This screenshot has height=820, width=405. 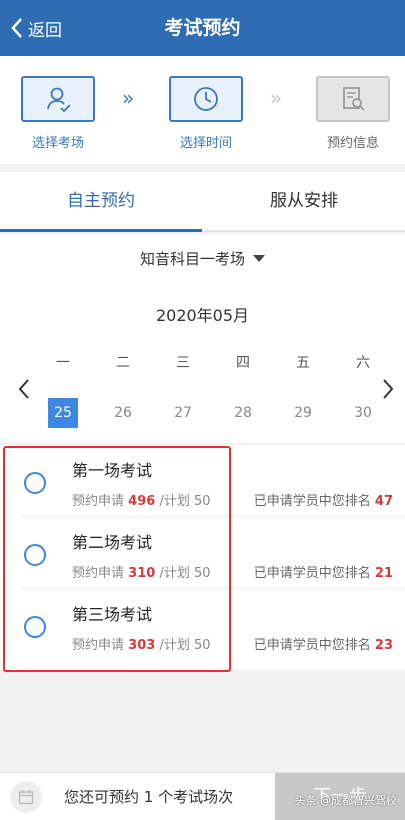 What do you see at coordinates (57, 143) in the screenshot?
I see `step-label: 选择考场` at bounding box center [57, 143].